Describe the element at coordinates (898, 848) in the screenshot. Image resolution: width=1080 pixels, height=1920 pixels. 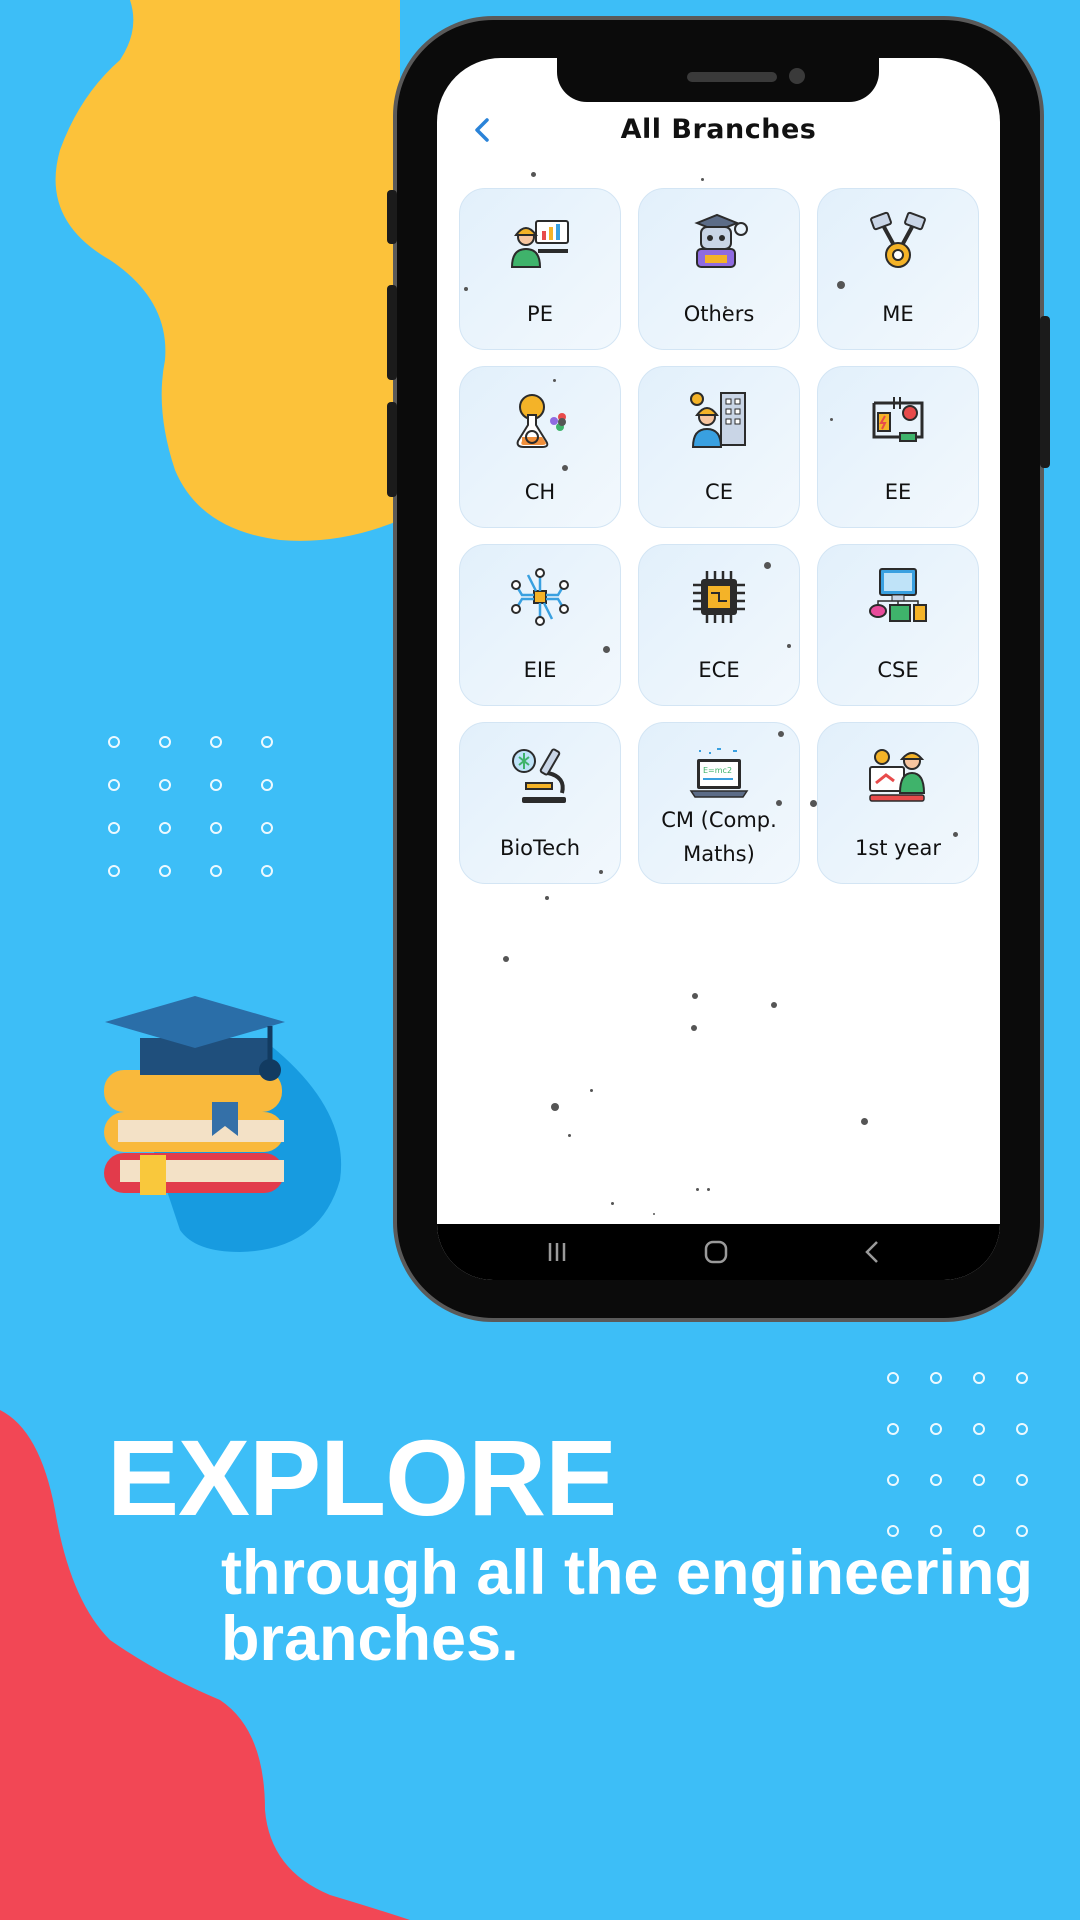
I see `branch-label: 1st year` at that location.